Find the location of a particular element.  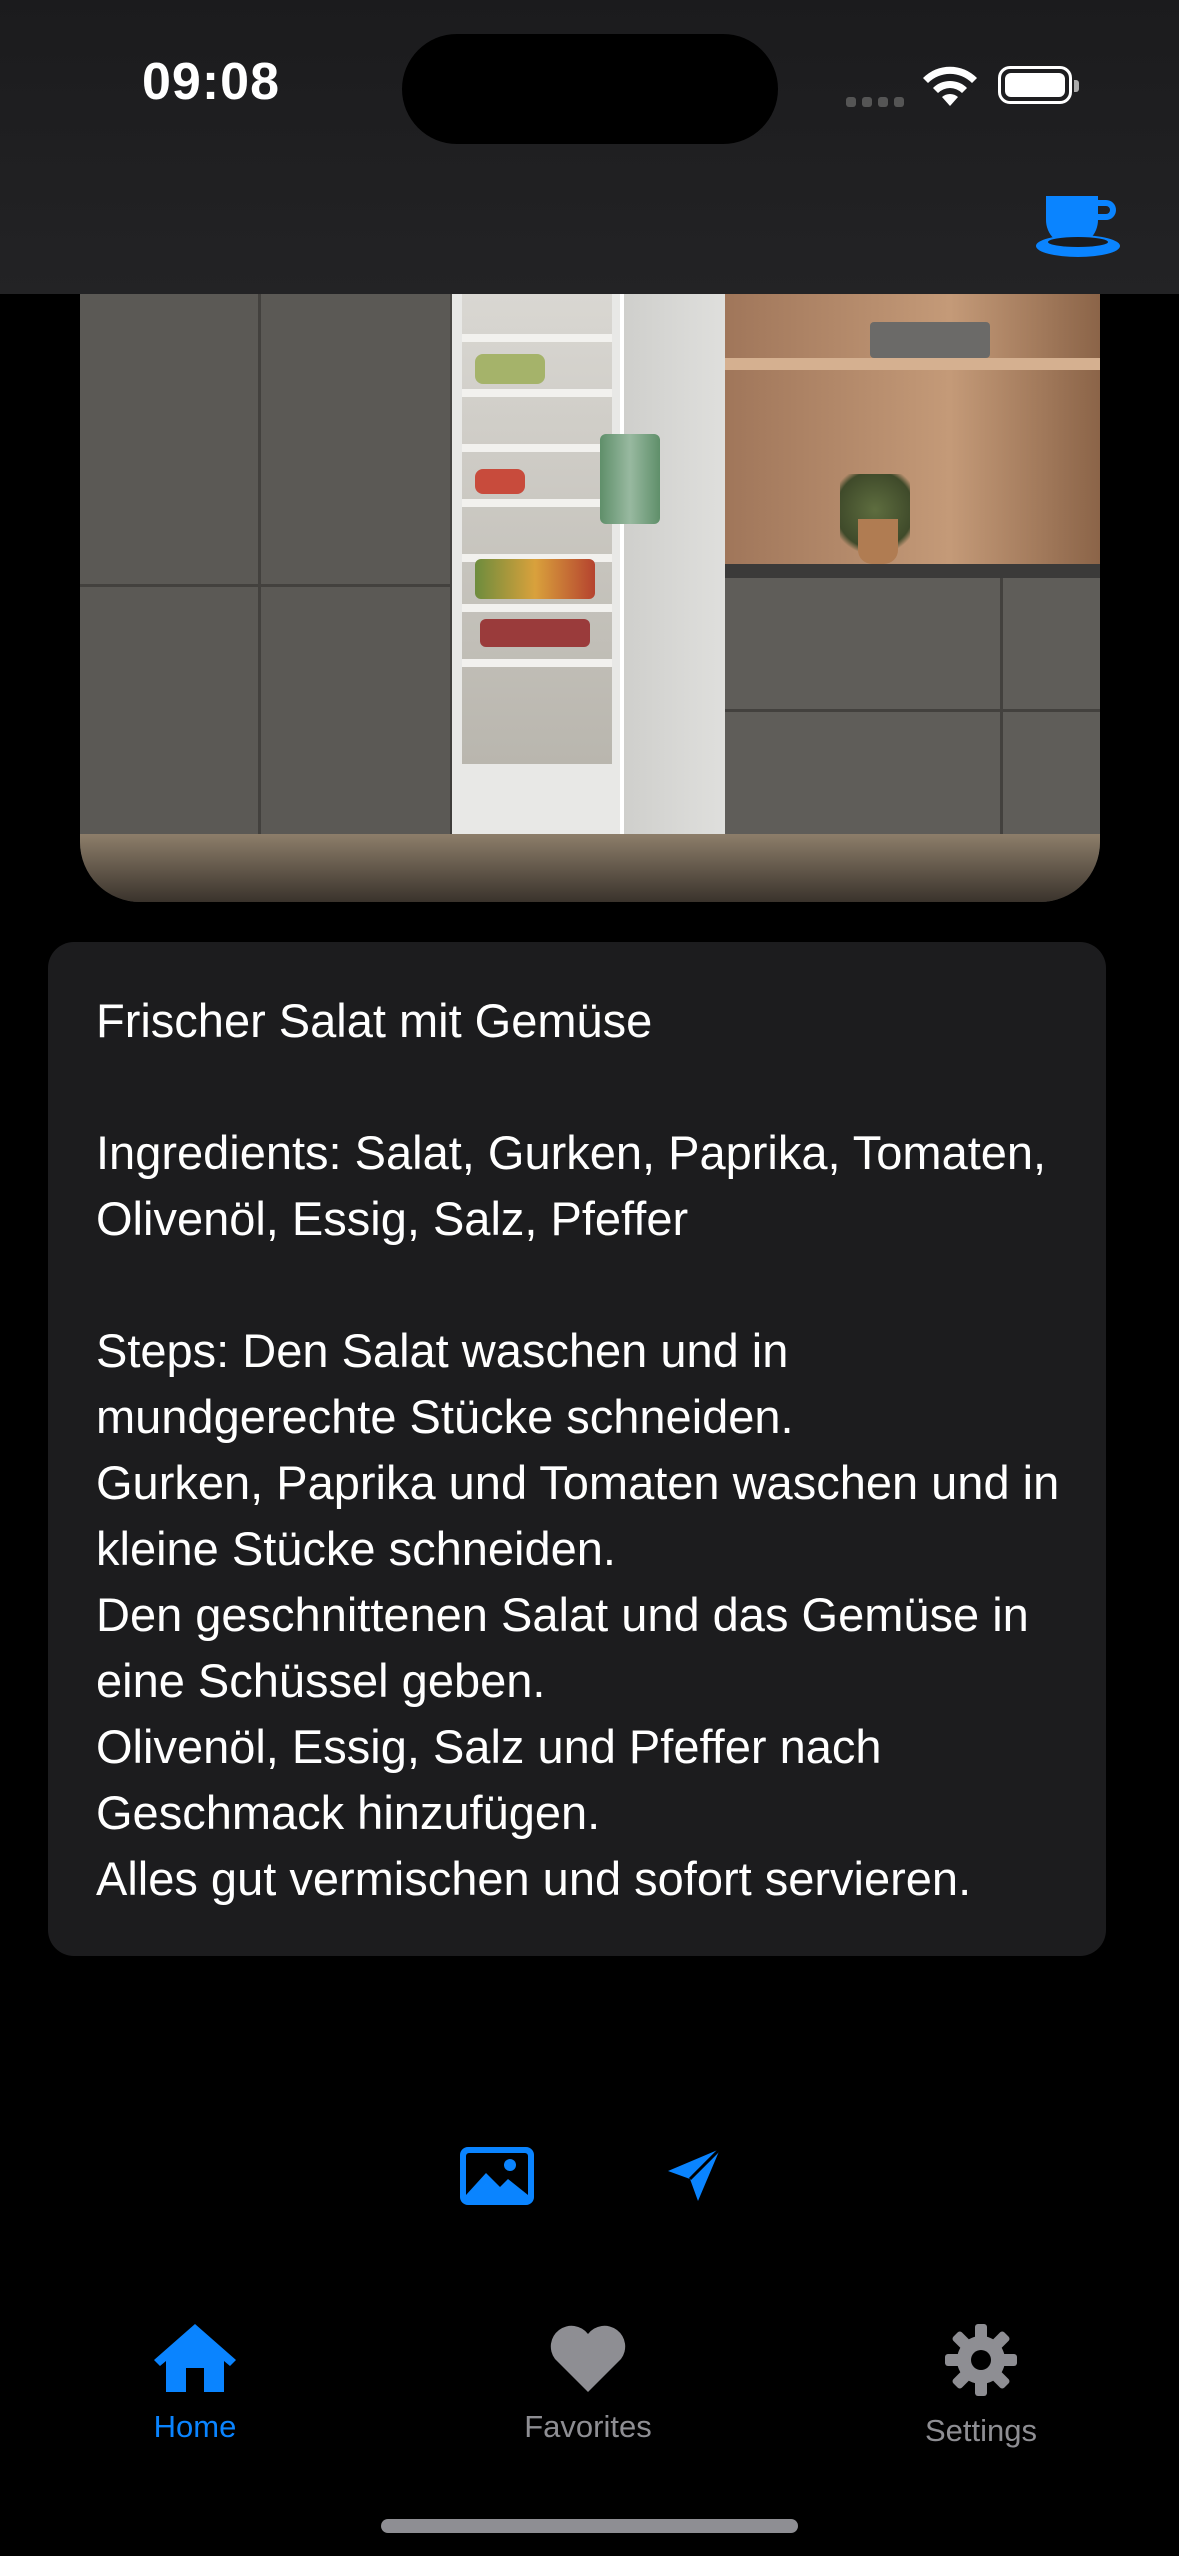

battery-icon is located at coordinates (1038, 85).